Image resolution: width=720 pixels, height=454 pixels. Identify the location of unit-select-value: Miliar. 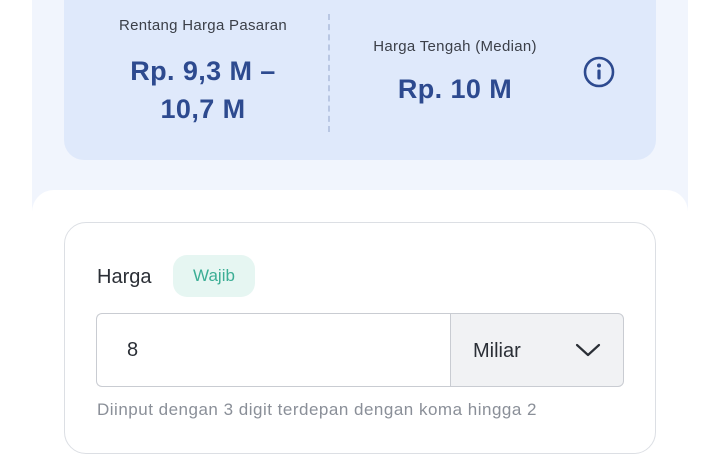
(497, 351).